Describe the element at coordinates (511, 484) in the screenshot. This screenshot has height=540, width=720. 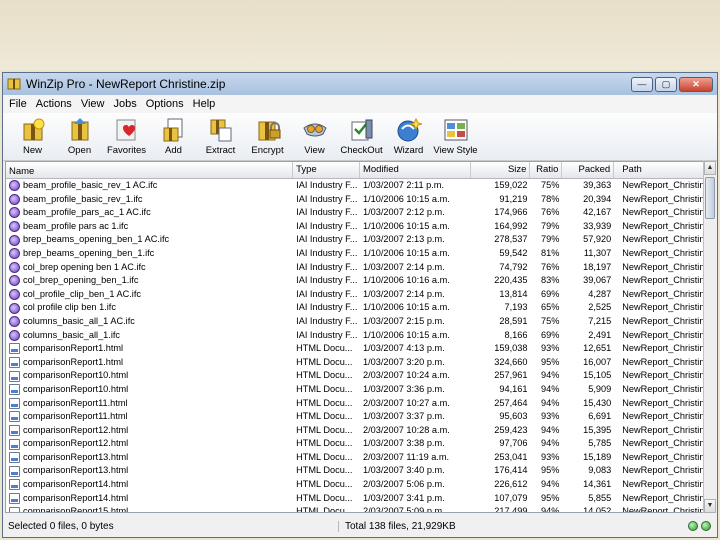
I see `file-size: 226,612` at that location.